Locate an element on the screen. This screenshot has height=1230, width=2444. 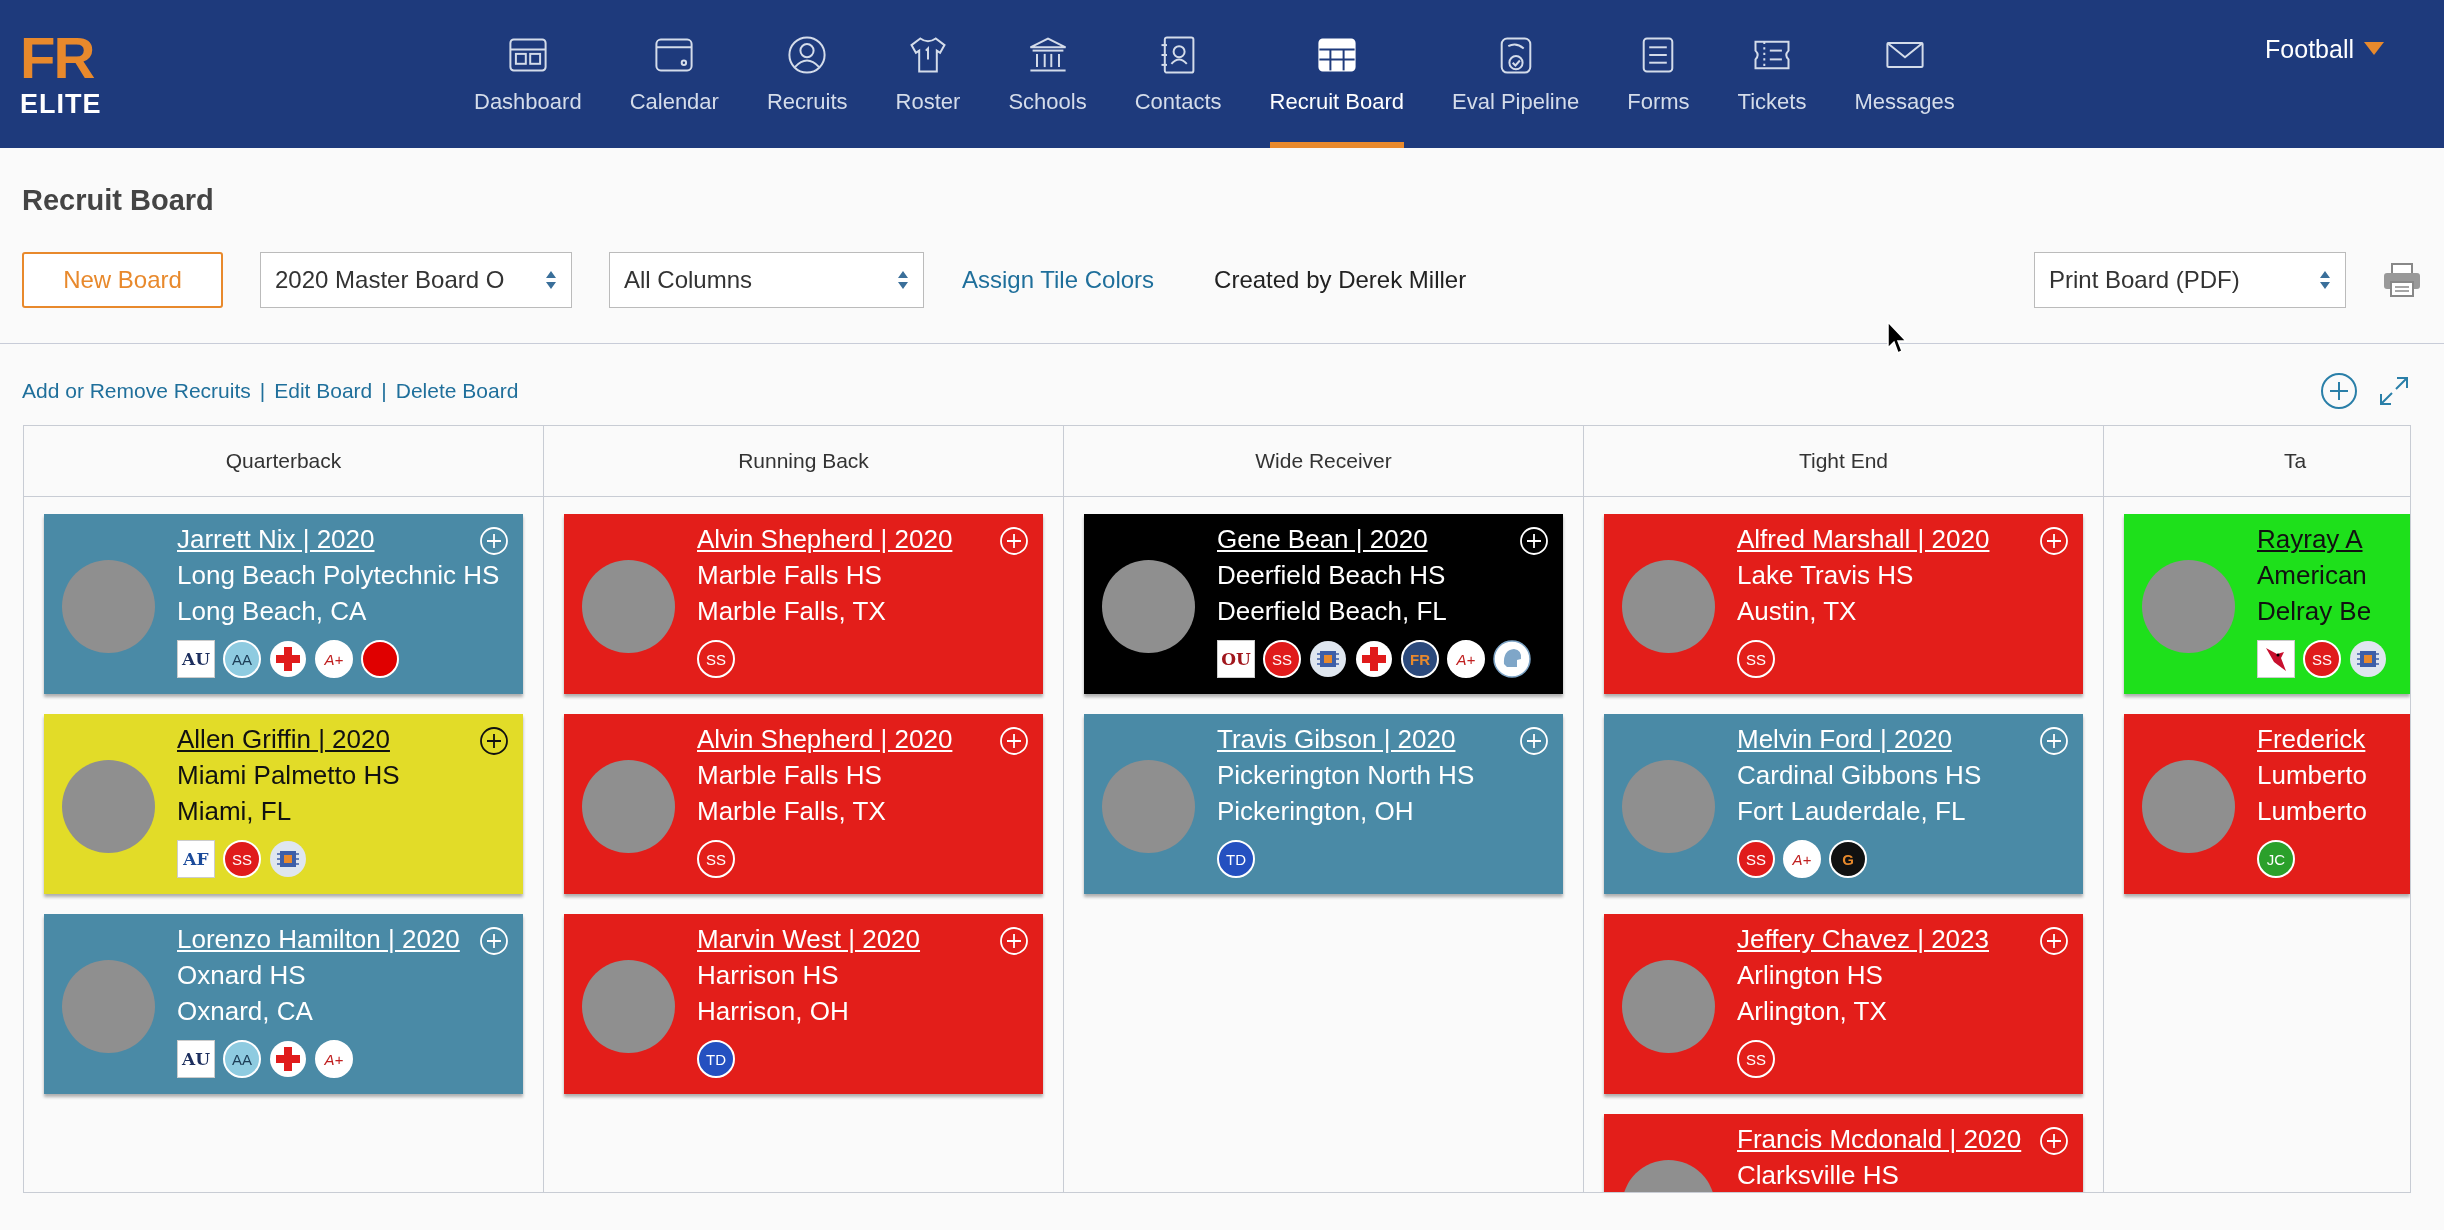
school-text: Clarksville HS is located at coordinates (1818, 1175).